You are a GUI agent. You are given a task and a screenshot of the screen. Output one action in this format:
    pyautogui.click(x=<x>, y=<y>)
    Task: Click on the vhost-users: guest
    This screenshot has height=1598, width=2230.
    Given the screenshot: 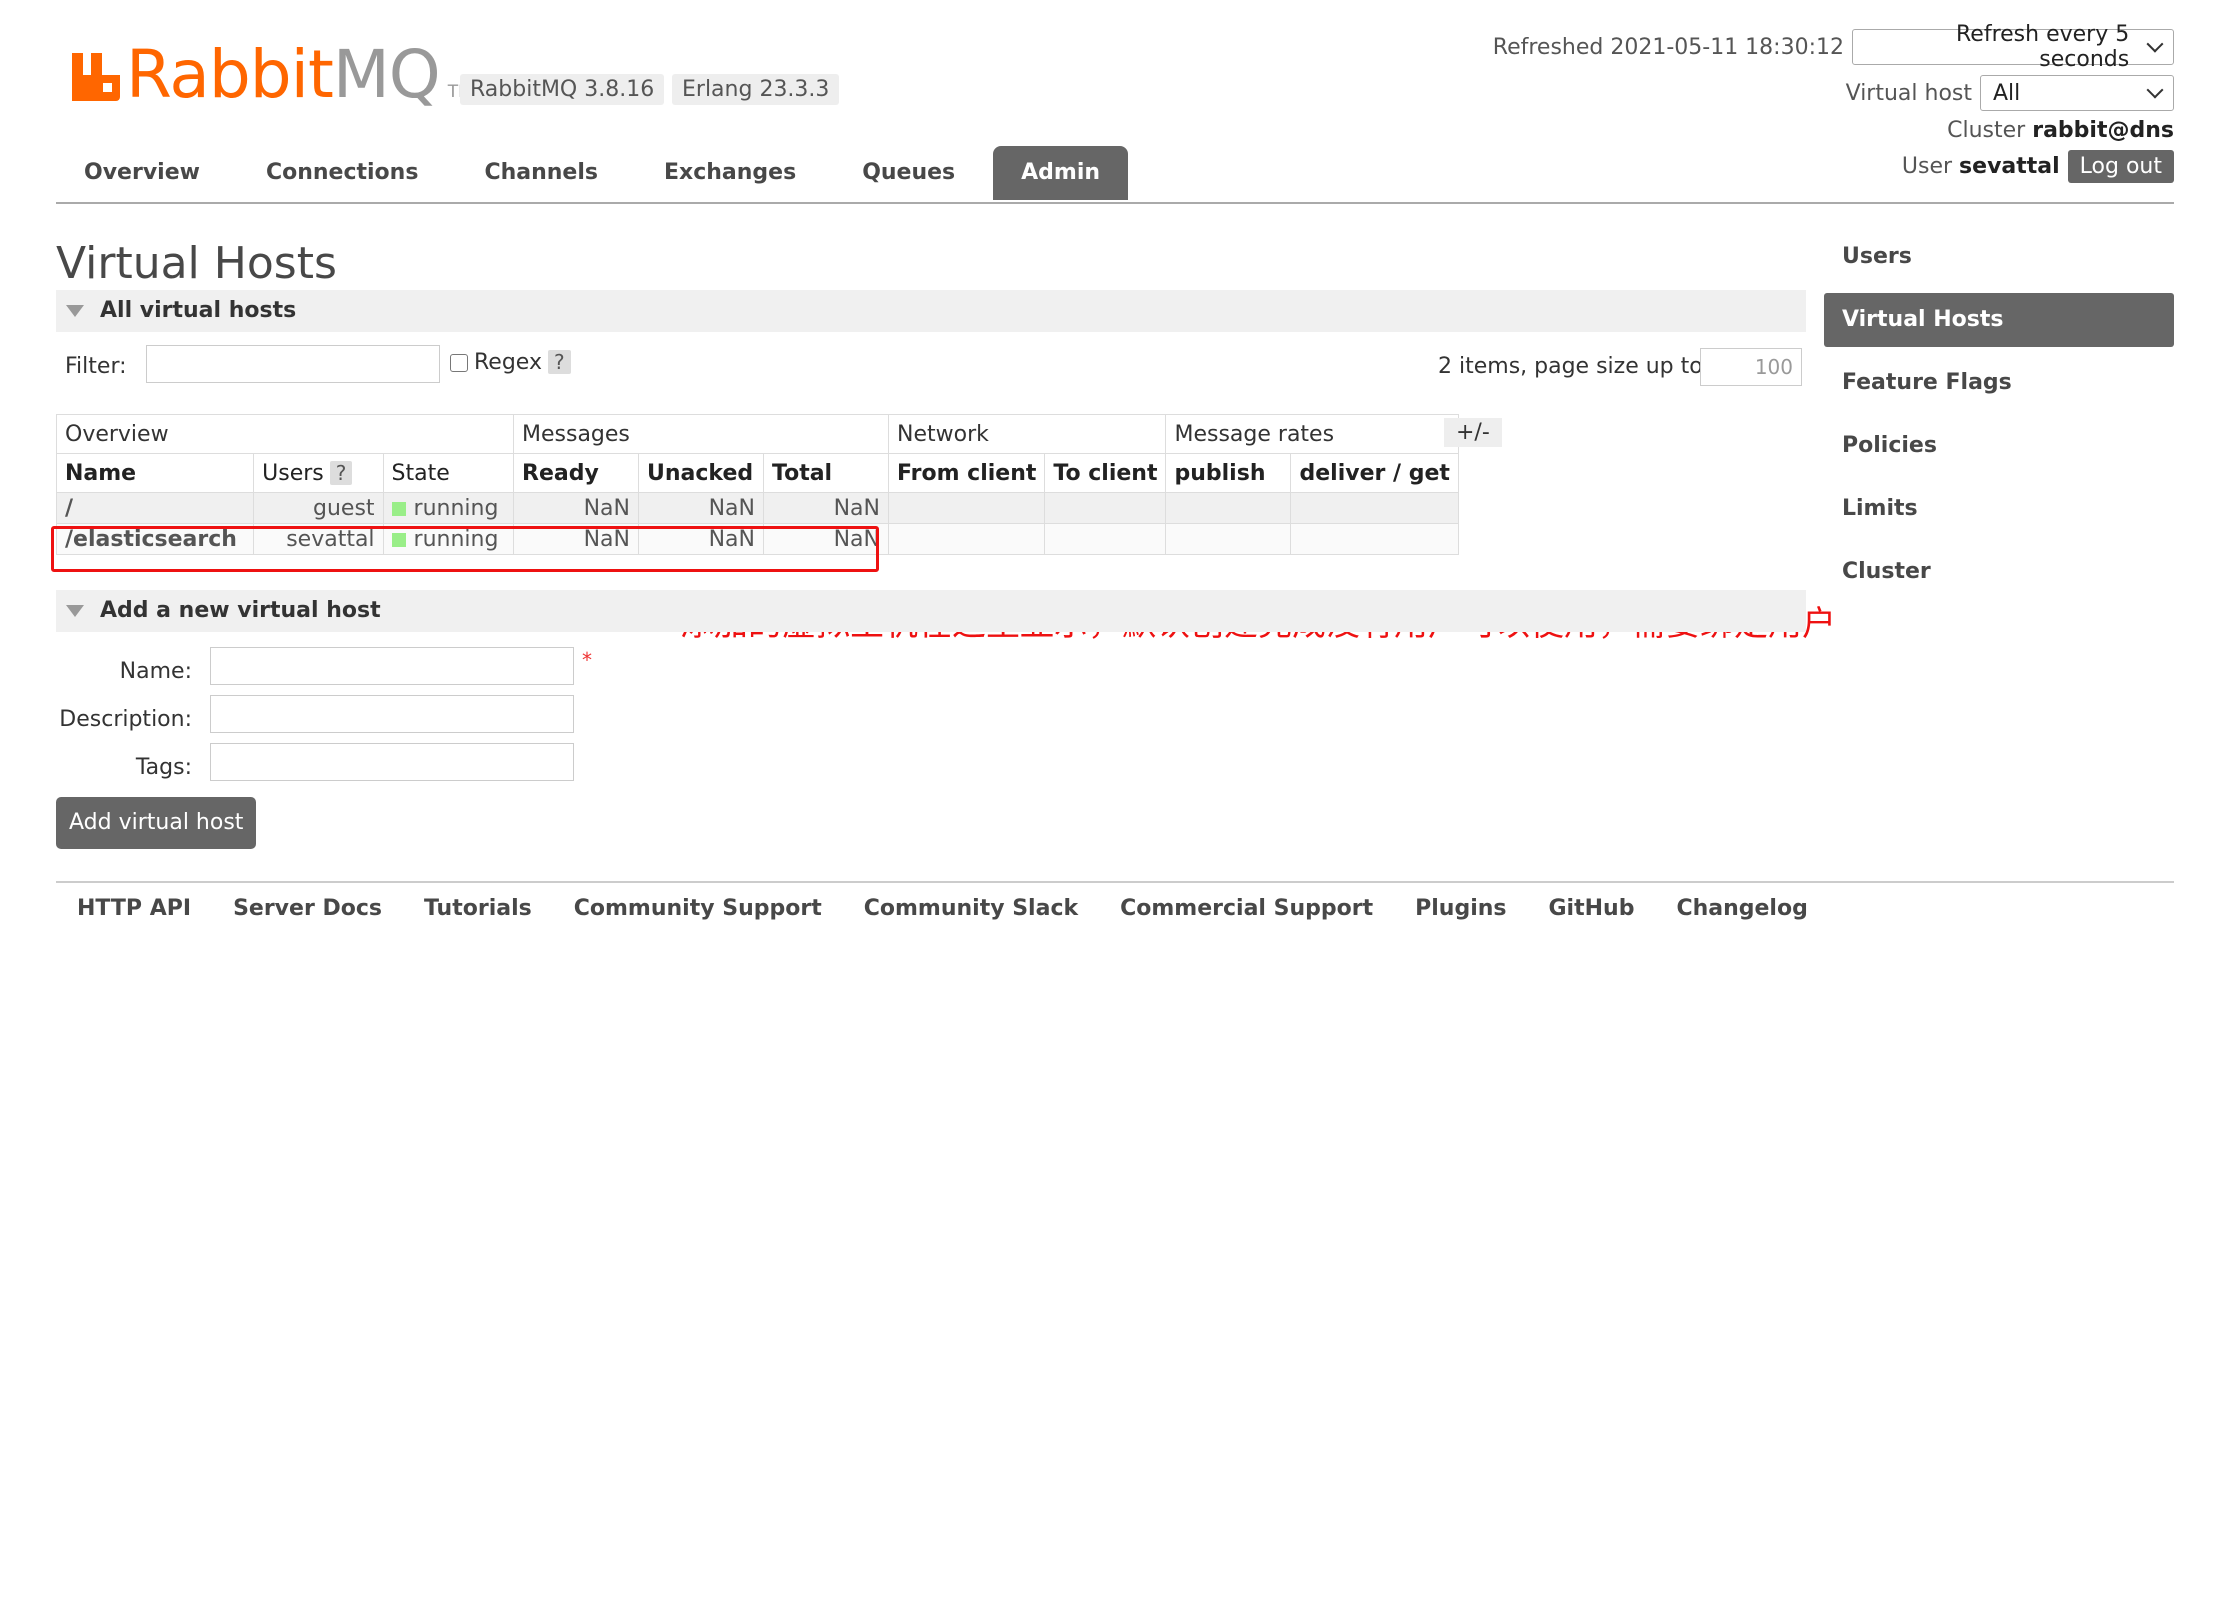 What is the action you would take?
    pyautogui.click(x=318, y=508)
    